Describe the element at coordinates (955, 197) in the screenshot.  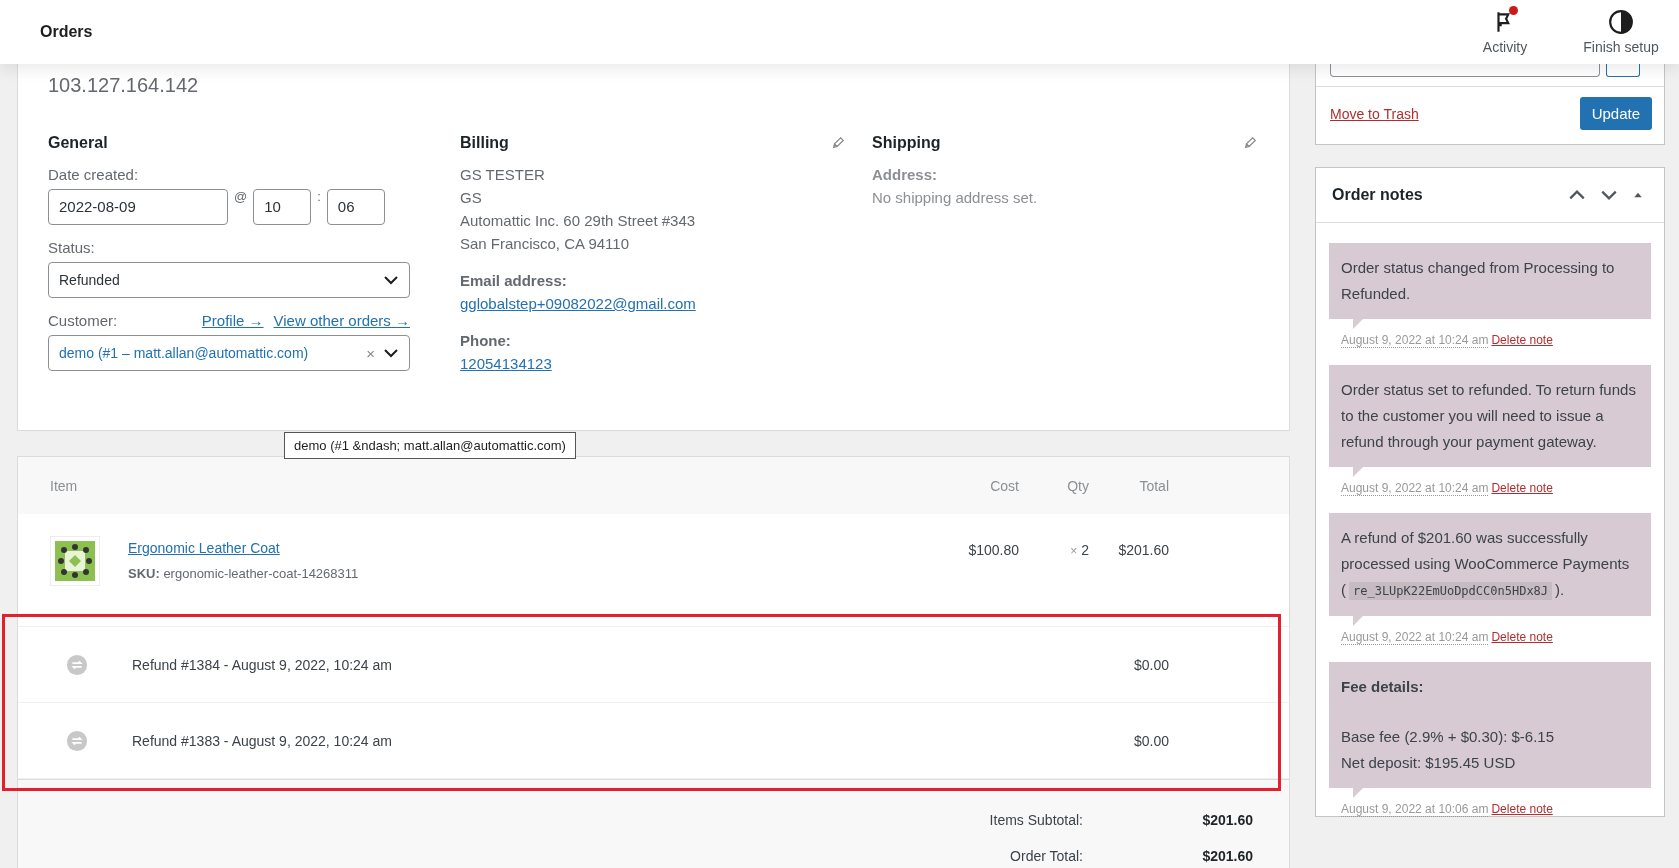
I see `address-text: No shipping address set.` at that location.